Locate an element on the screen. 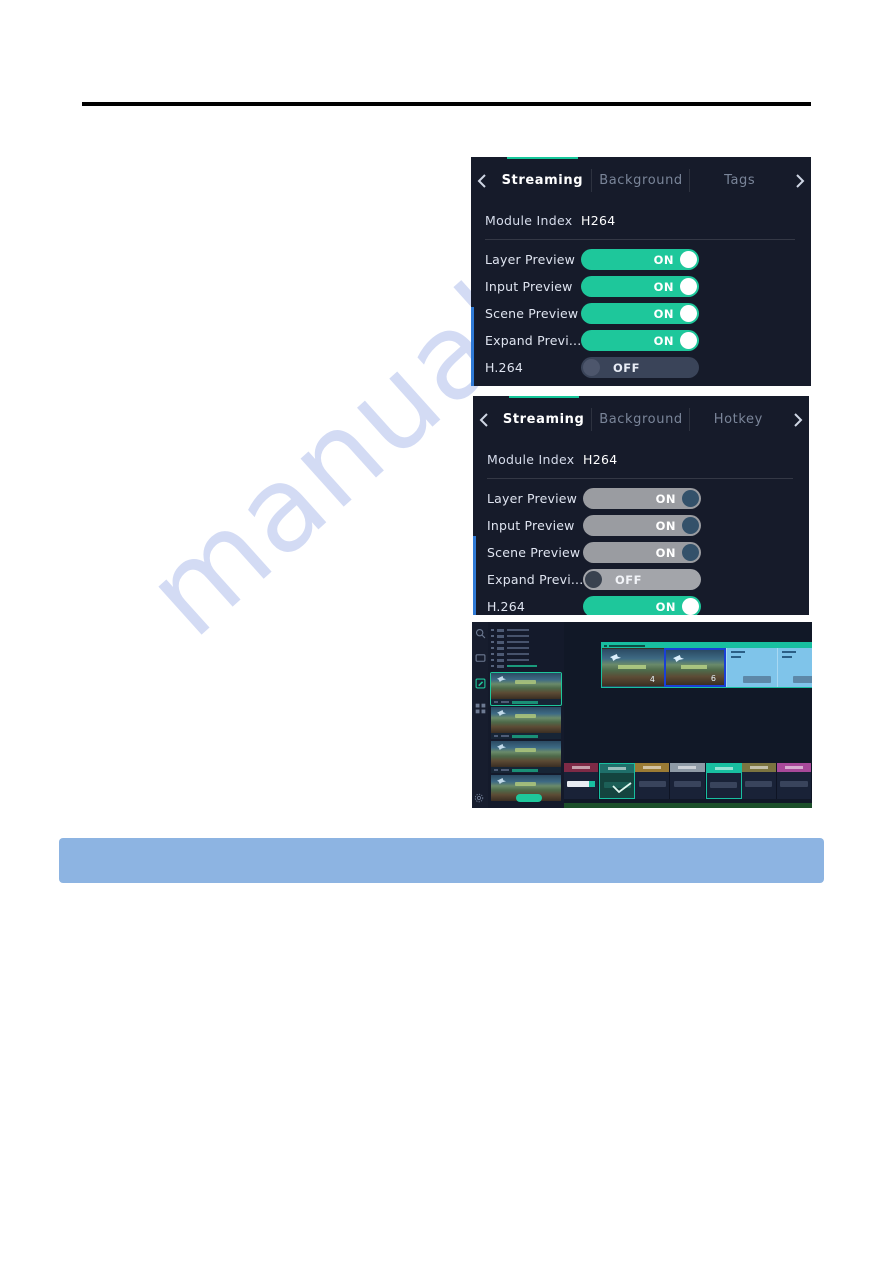 The image size is (893, 1263). setting-label: Scene Preview is located at coordinates (534, 552).